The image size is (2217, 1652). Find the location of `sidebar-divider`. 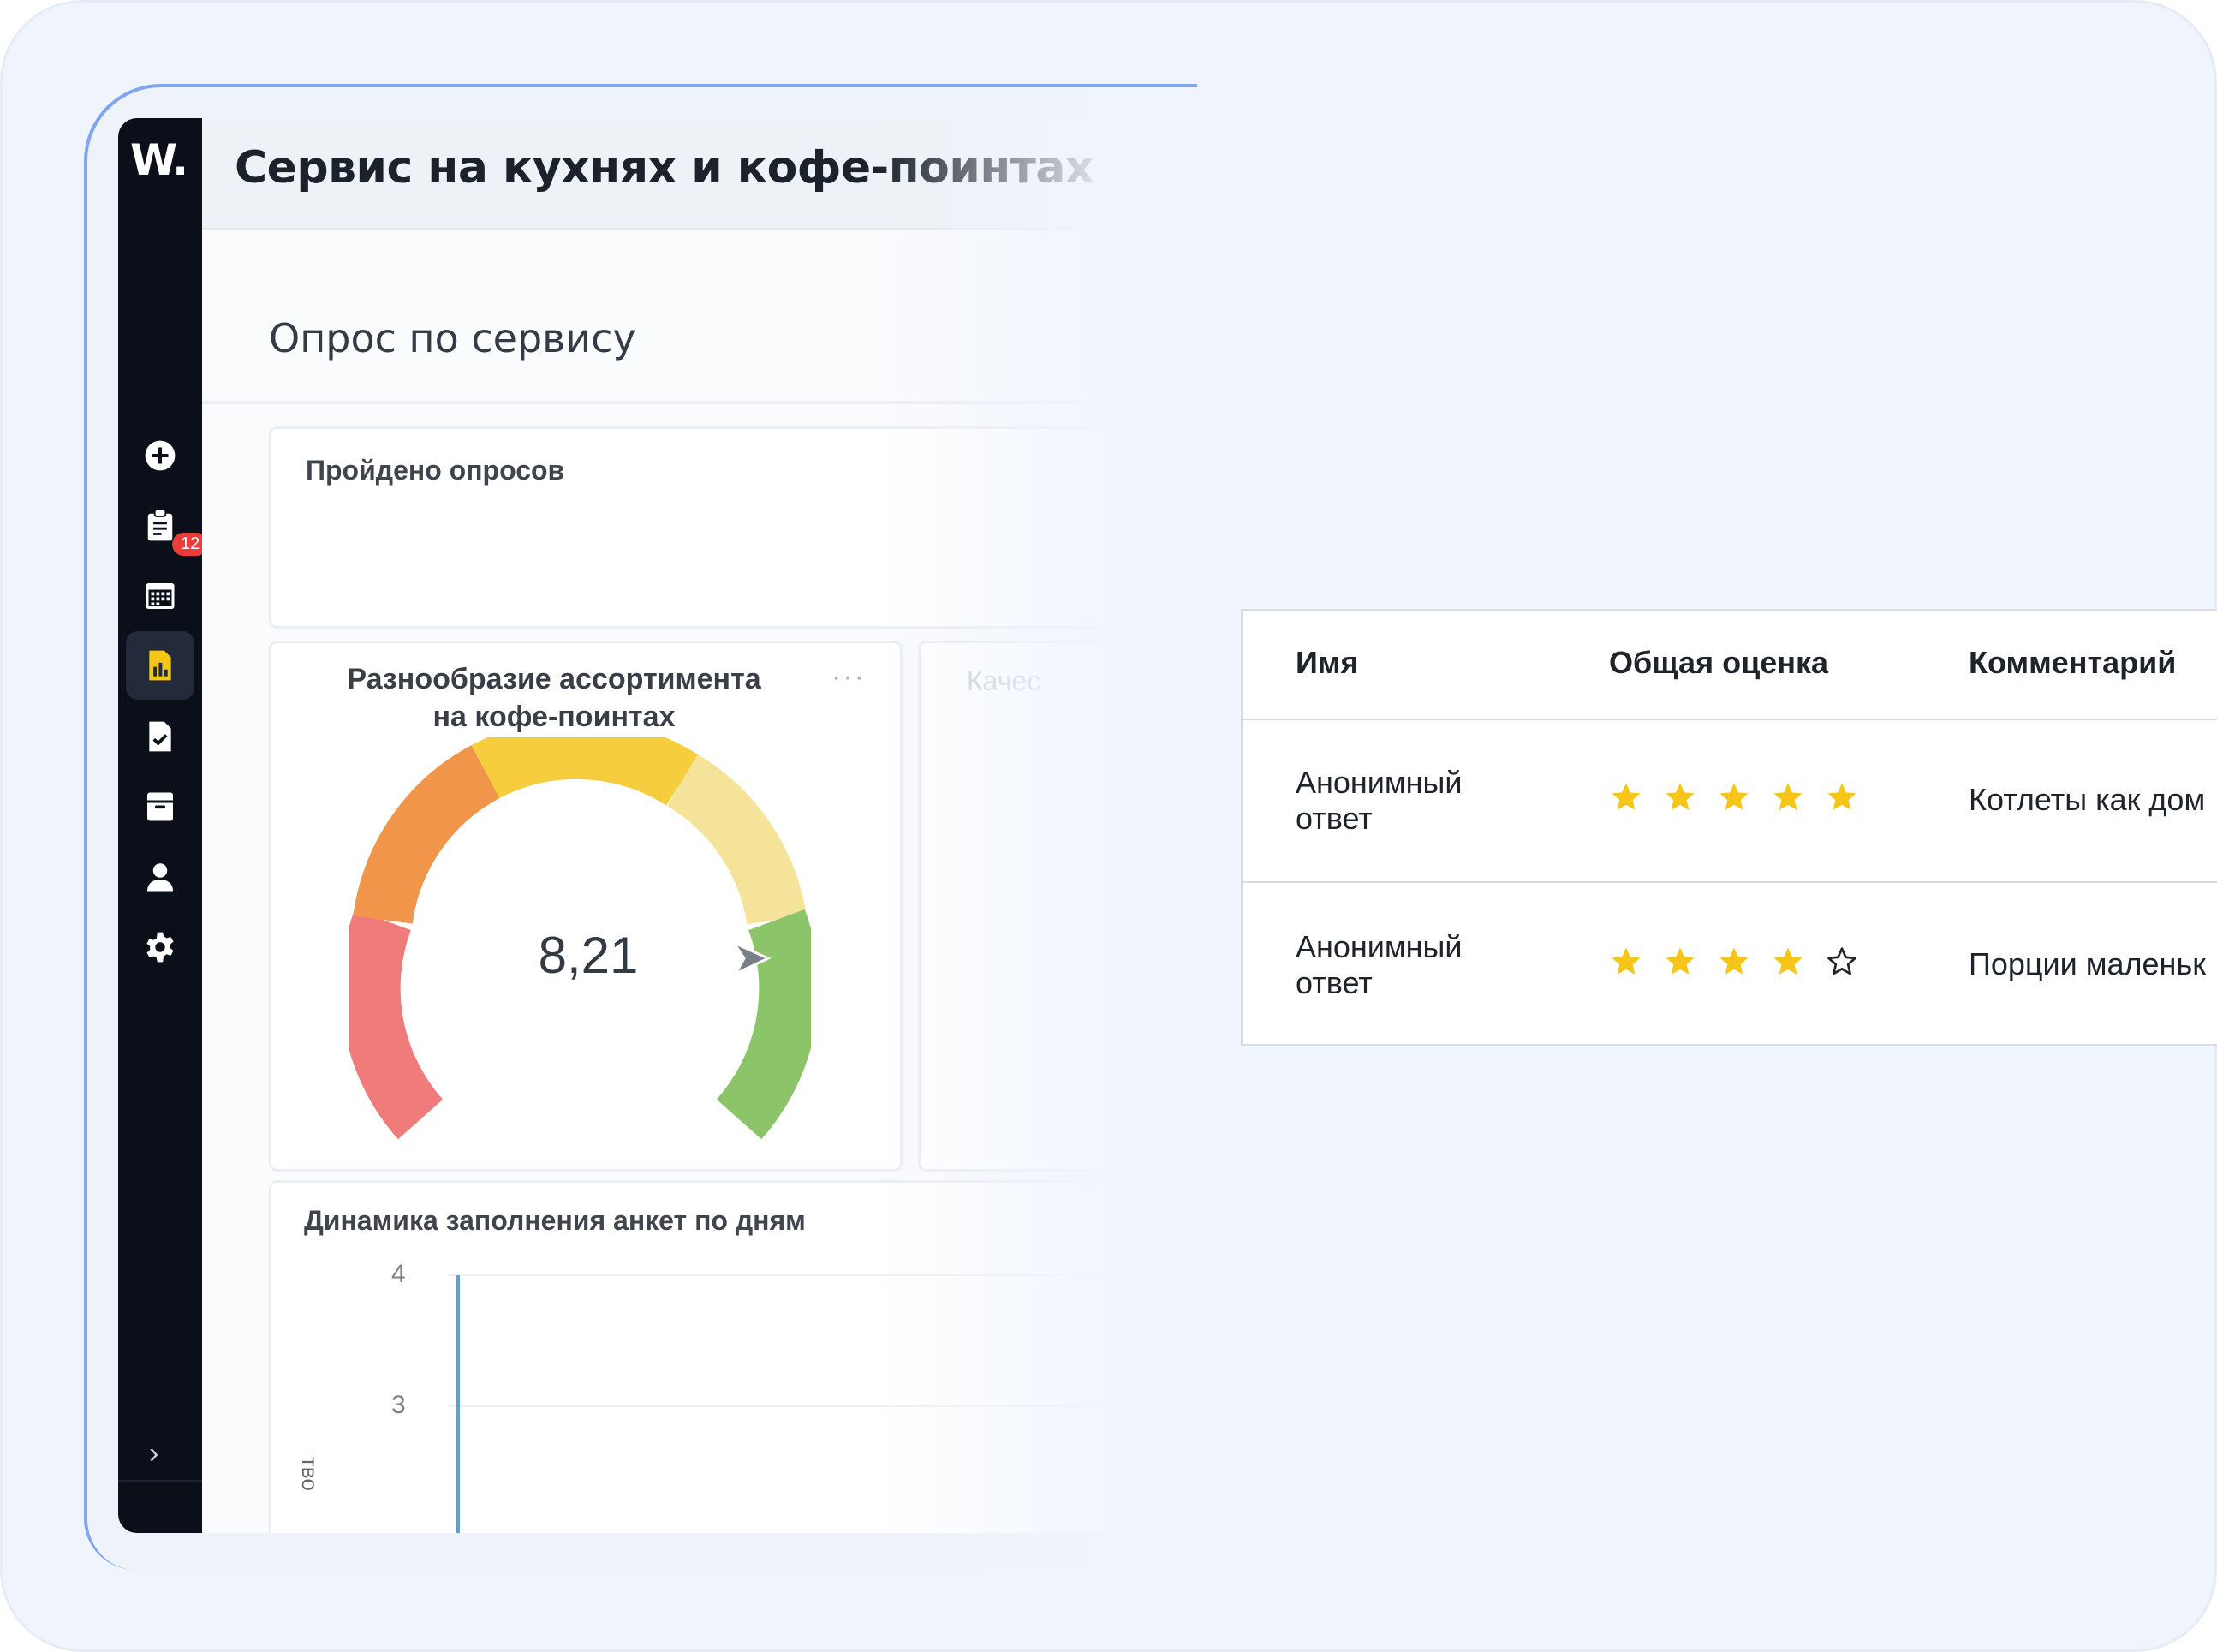

sidebar-divider is located at coordinates (160, 1481).